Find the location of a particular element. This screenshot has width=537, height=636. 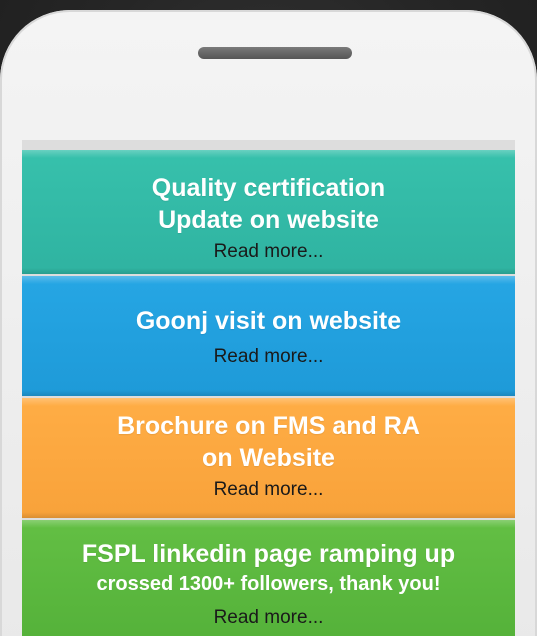

card-title-line2: Update on website is located at coordinates (268, 220).